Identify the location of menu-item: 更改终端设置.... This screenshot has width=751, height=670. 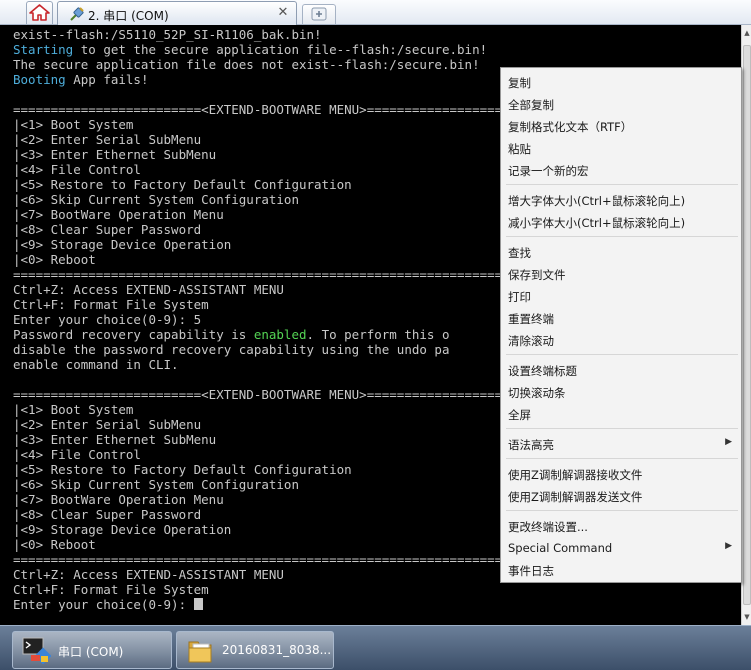
(621, 526).